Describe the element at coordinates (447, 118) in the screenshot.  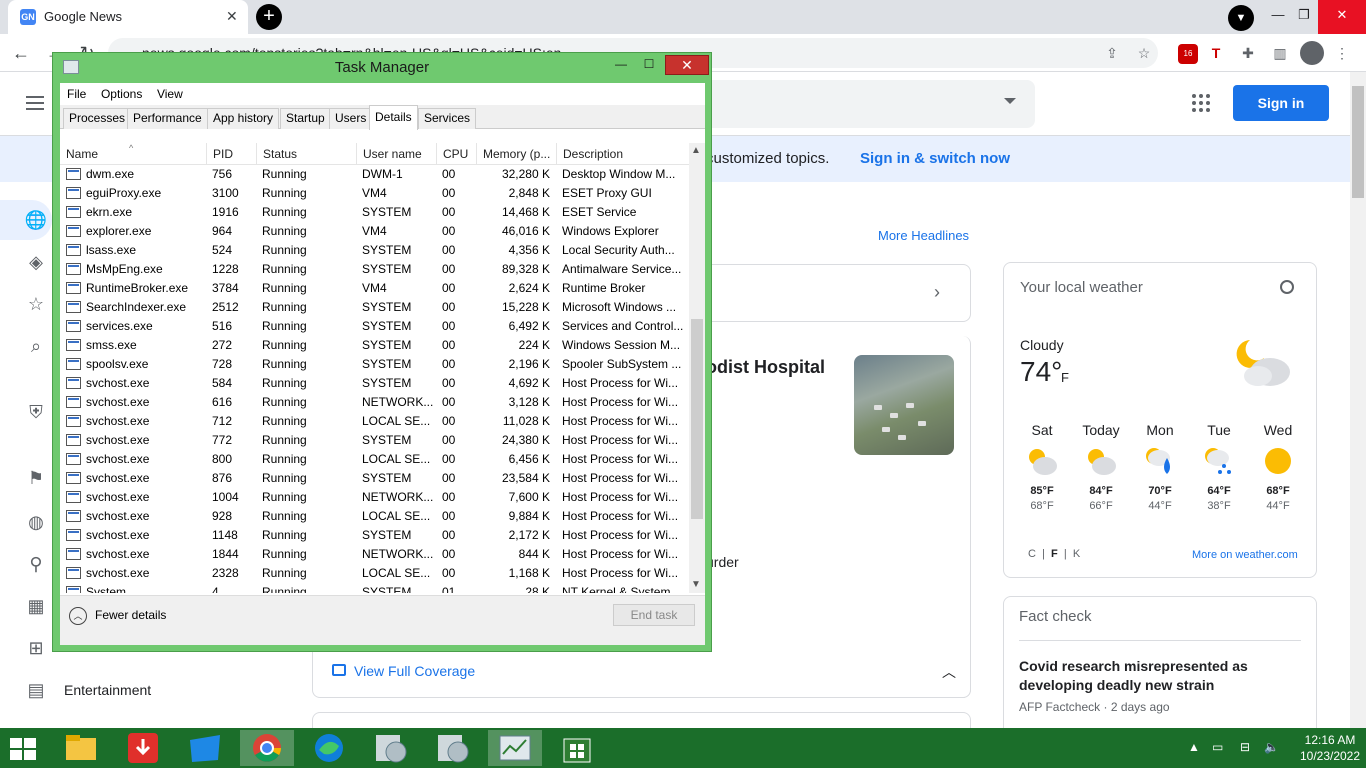
I see `tab-services: Services` at that location.